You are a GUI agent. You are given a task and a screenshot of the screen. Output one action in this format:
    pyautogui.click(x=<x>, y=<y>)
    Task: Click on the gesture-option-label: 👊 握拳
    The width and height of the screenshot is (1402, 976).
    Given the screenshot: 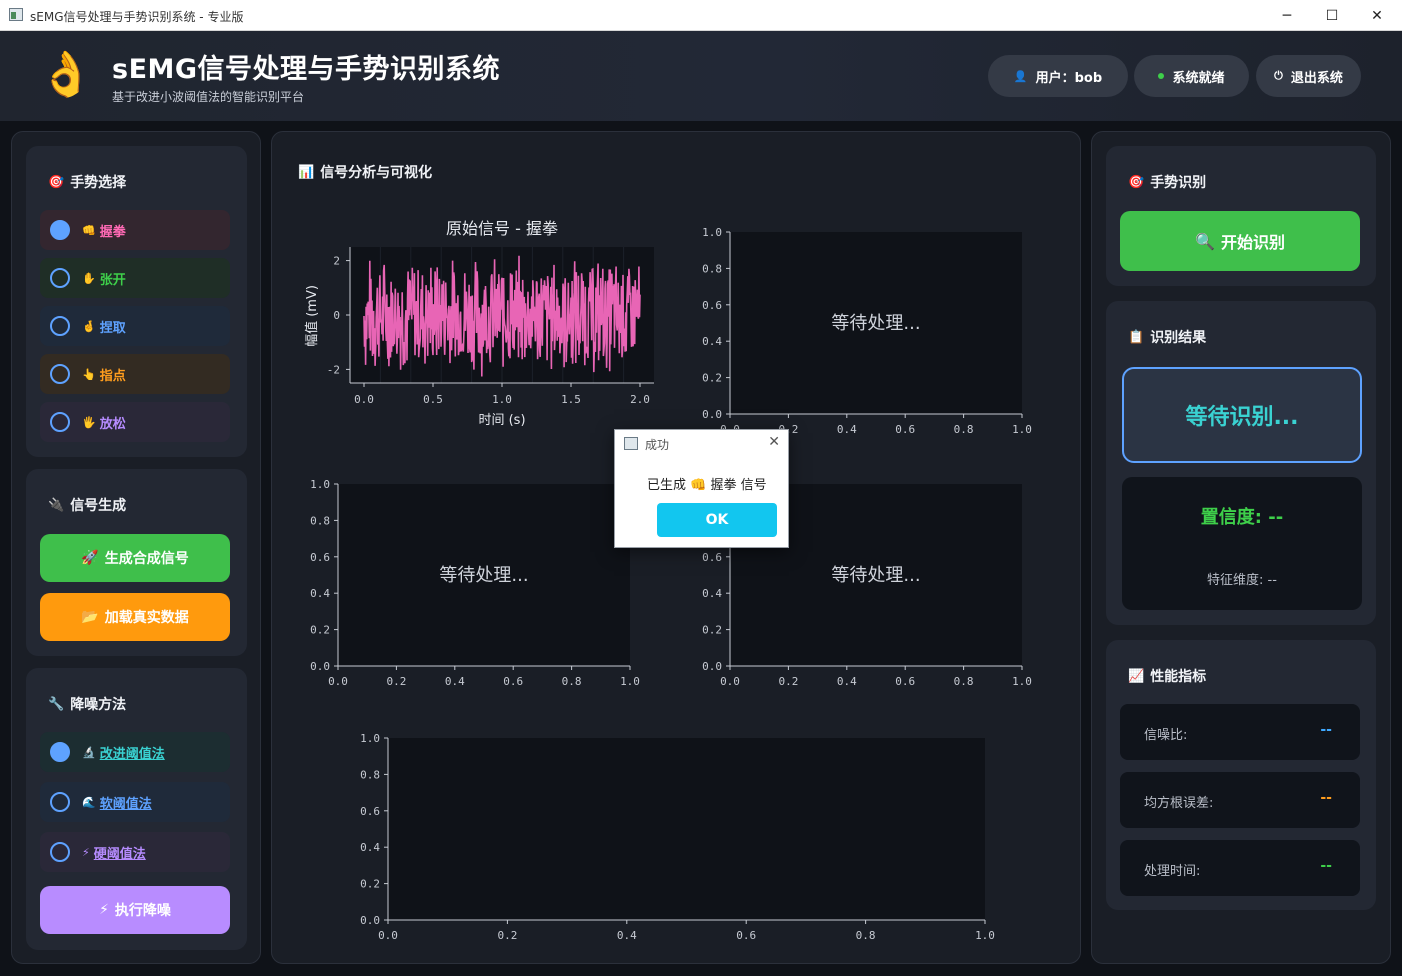 What is the action you would take?
    pyautogui.click(x=104, y=230)
    